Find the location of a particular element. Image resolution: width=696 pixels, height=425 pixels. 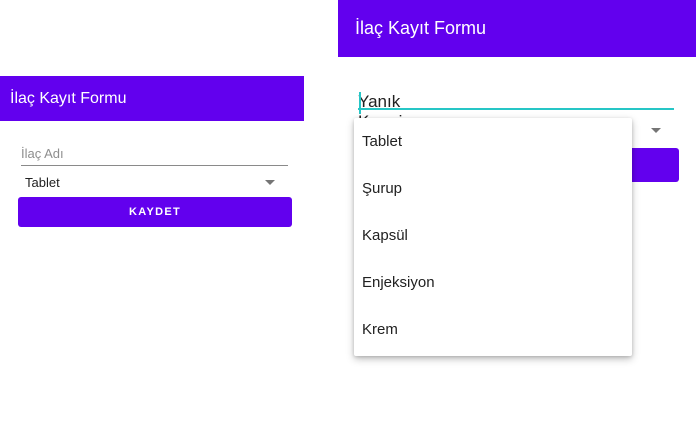

dropdown-option-surup: Şurup is located at coordinates (493, 188).